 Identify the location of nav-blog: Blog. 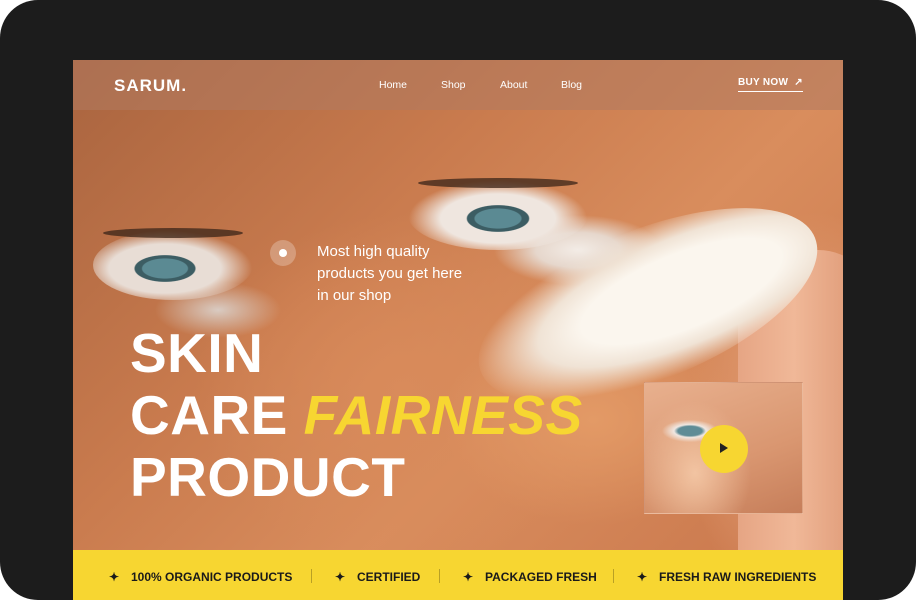
(571, 85).